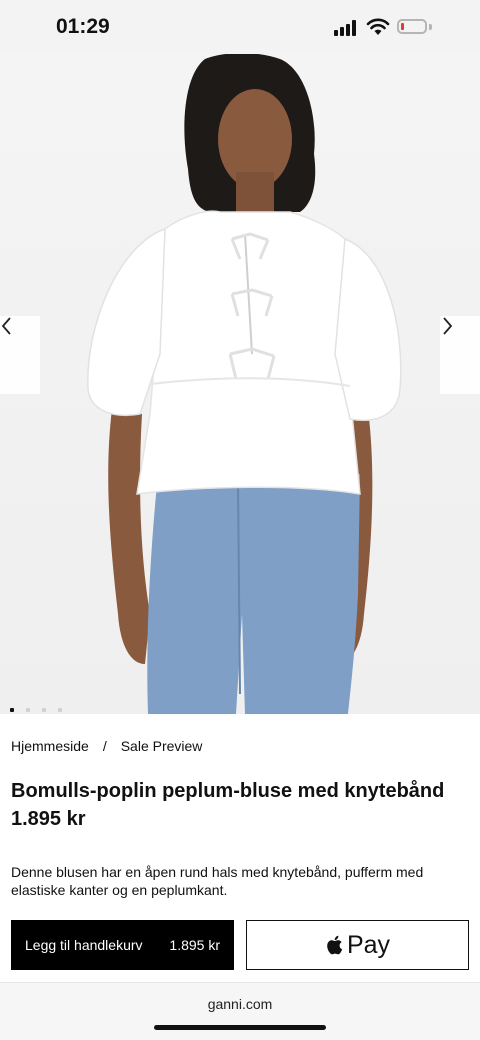 The width and height of the screenshot is (480, 1040). What do you see at coordinates (50, 746) in the screenshot?
I see `breadcrumb-home-link: Hjemmeside` at bounding box center [50, 746].